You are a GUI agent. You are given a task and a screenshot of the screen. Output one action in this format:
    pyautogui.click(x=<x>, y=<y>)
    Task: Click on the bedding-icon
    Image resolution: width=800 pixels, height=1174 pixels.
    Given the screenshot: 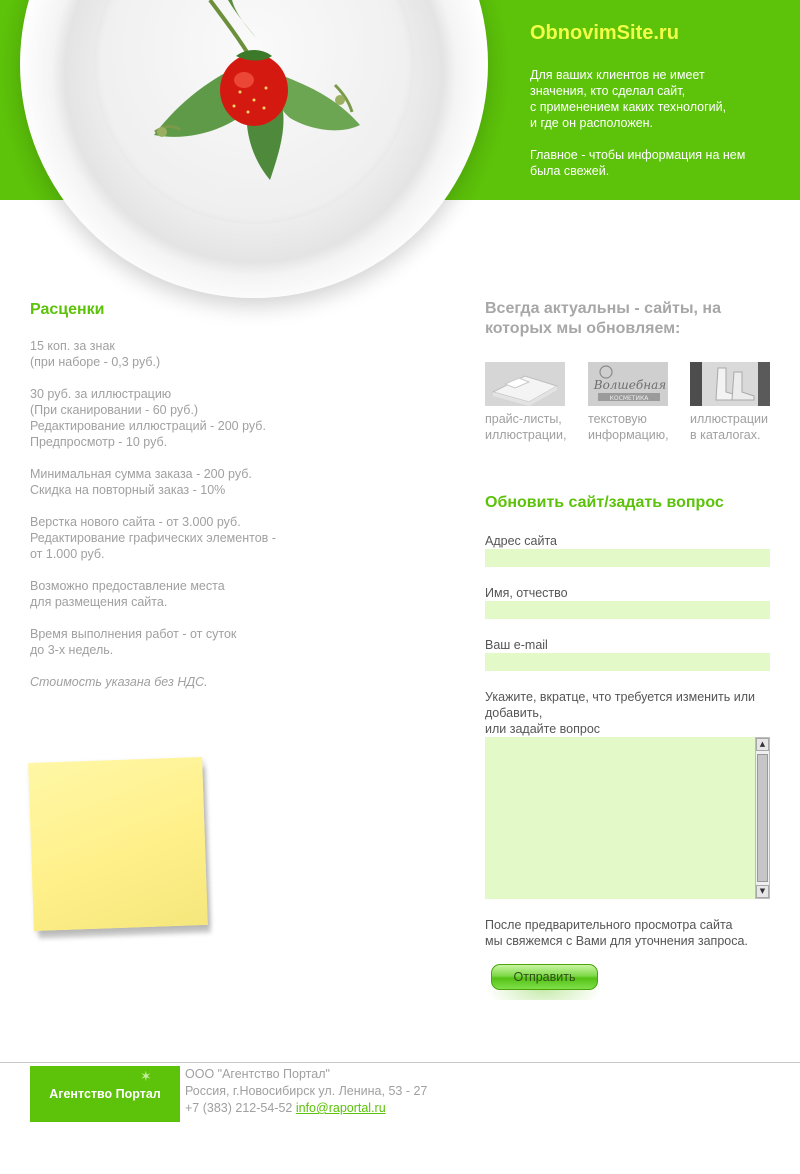 What is the action you would take?
    pyautogui.click(x=525, y=384)
    